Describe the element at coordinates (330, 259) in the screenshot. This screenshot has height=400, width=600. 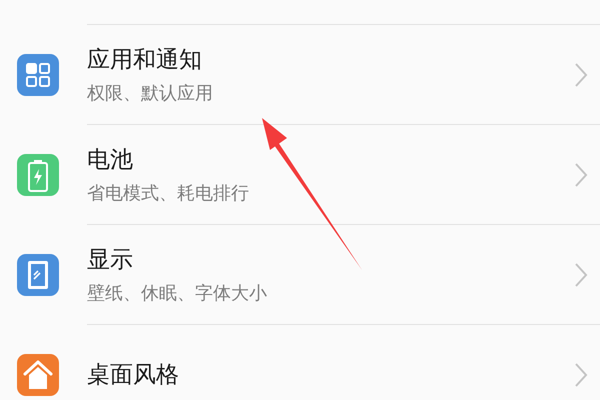
I see `setting-title: 显示` at that location.